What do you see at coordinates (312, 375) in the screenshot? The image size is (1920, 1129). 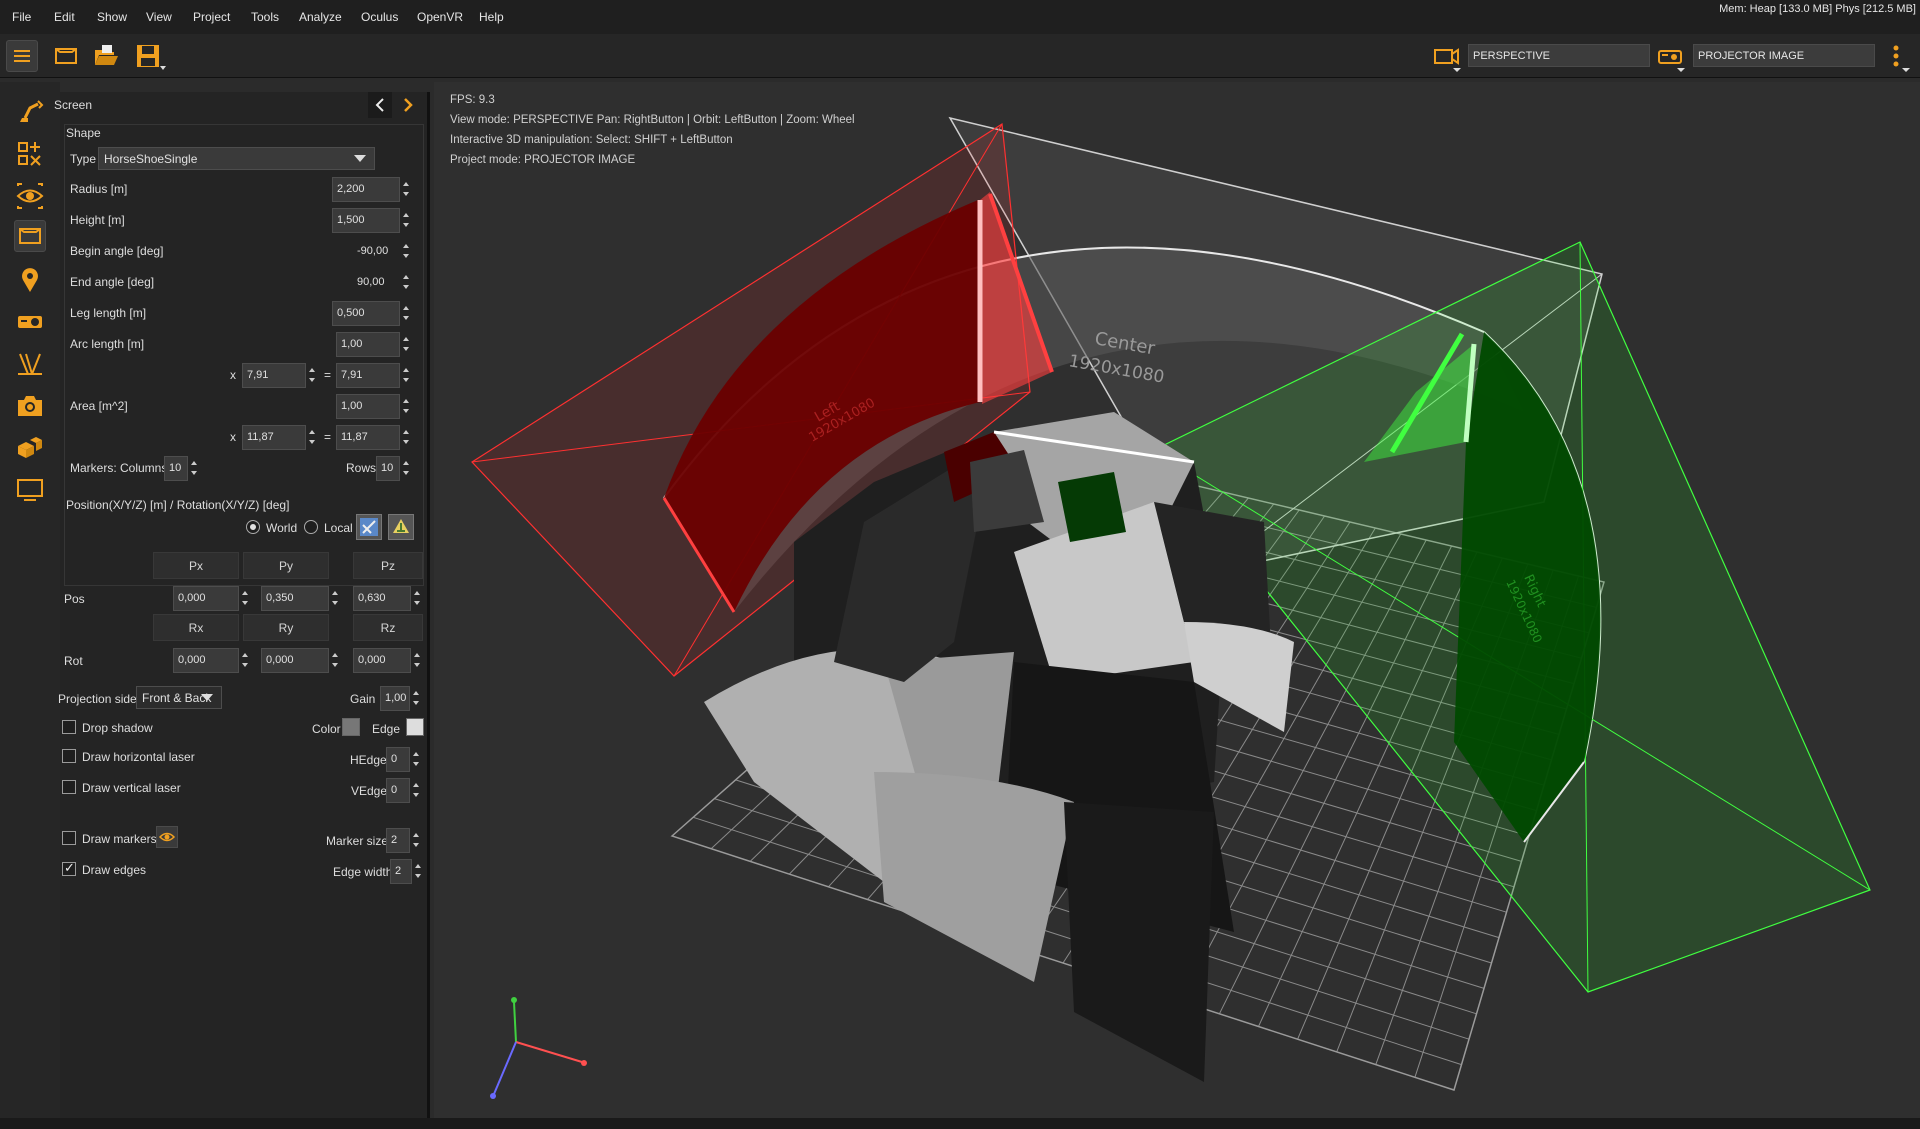 I see `arc-x-stepper` at bounding box center [312, 375].